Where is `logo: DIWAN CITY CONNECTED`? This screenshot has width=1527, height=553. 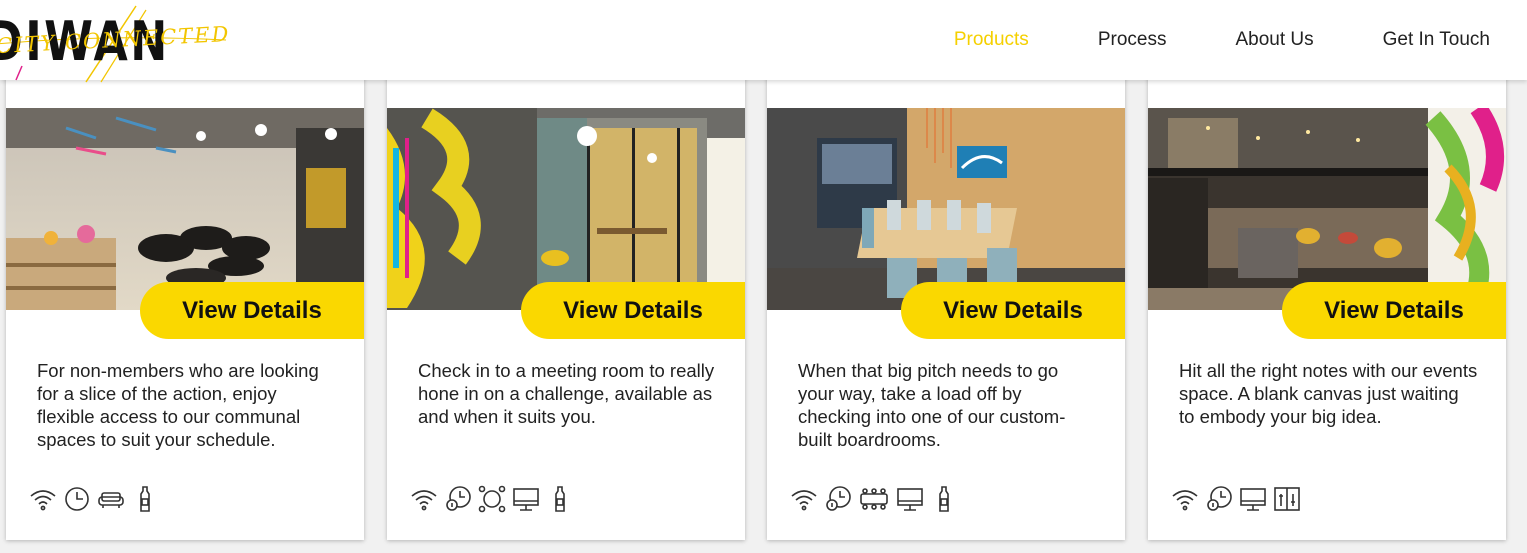 logo: DIWAN CITY CONNECTED is located at coordinates (123, 44).